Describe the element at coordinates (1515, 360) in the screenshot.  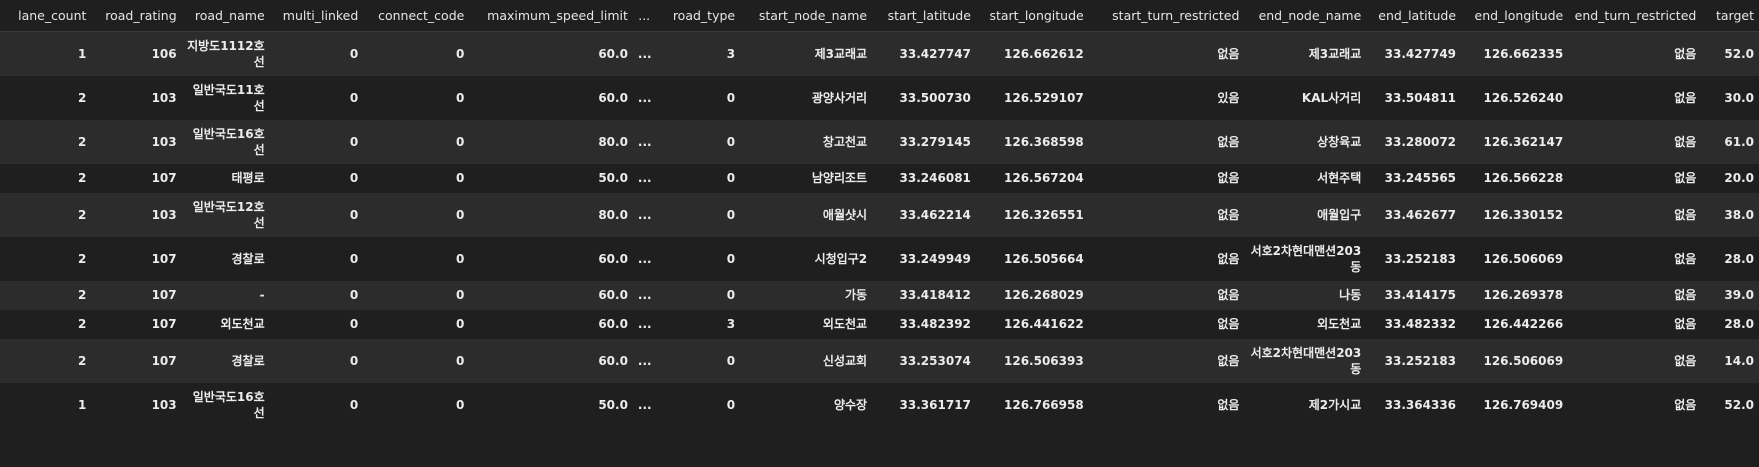
I see `table-cell: 126.506069` at that location.